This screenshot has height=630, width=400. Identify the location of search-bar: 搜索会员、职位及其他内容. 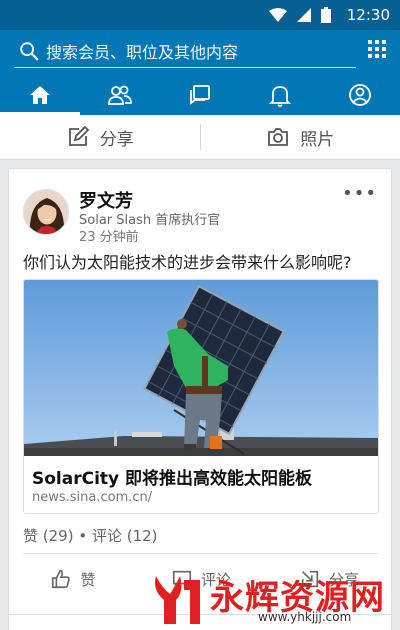
(185, 51).